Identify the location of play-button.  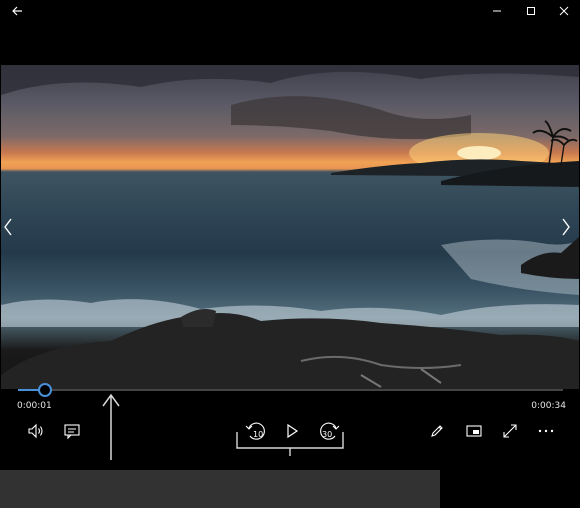
(292, 431).